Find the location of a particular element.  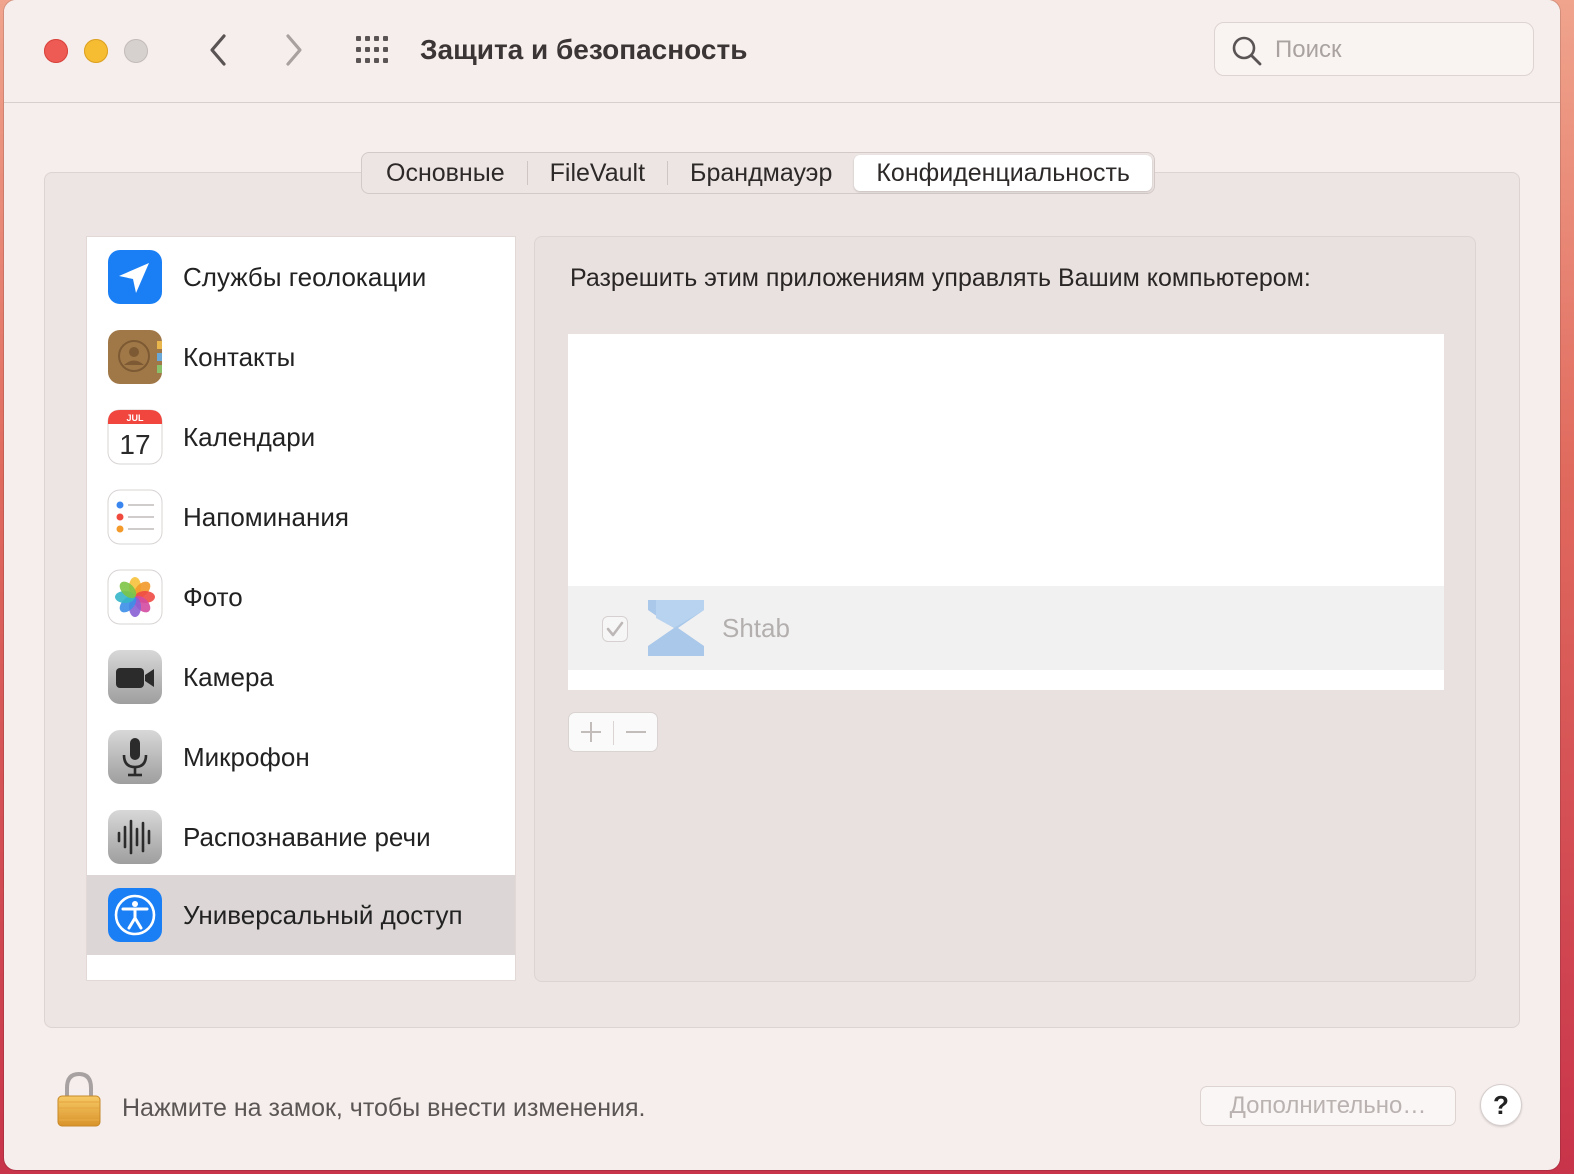

sidebar-item-microphone: Микрофон is located at coordinates (301, 757).